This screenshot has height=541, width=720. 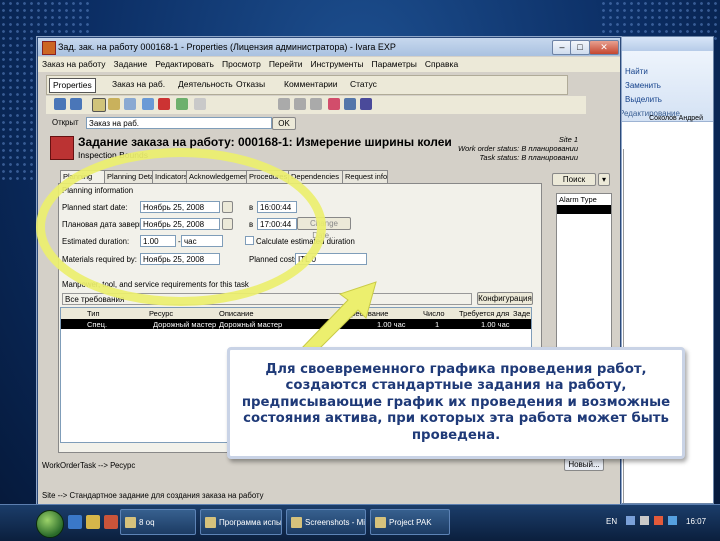 What do you see at coordinates (130, 104) in the screenshot?
I see `list-icon` at bounding box center [130, 104].